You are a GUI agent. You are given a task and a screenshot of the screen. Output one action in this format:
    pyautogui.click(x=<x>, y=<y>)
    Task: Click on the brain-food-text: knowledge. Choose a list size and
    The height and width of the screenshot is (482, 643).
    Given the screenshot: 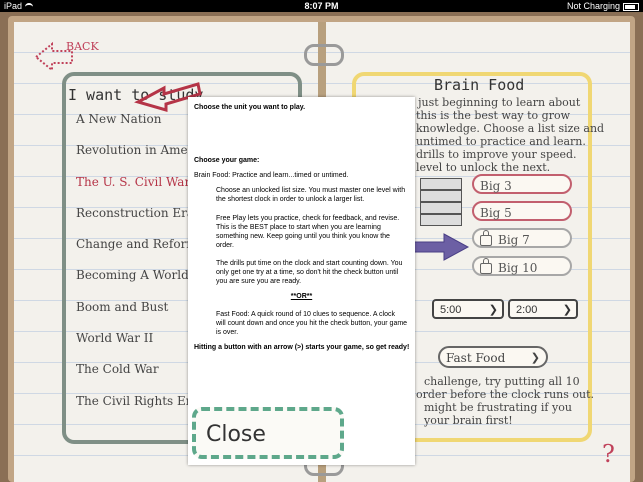 What is the action you would take?
    pyautogui.click(x=510, y=128)
    